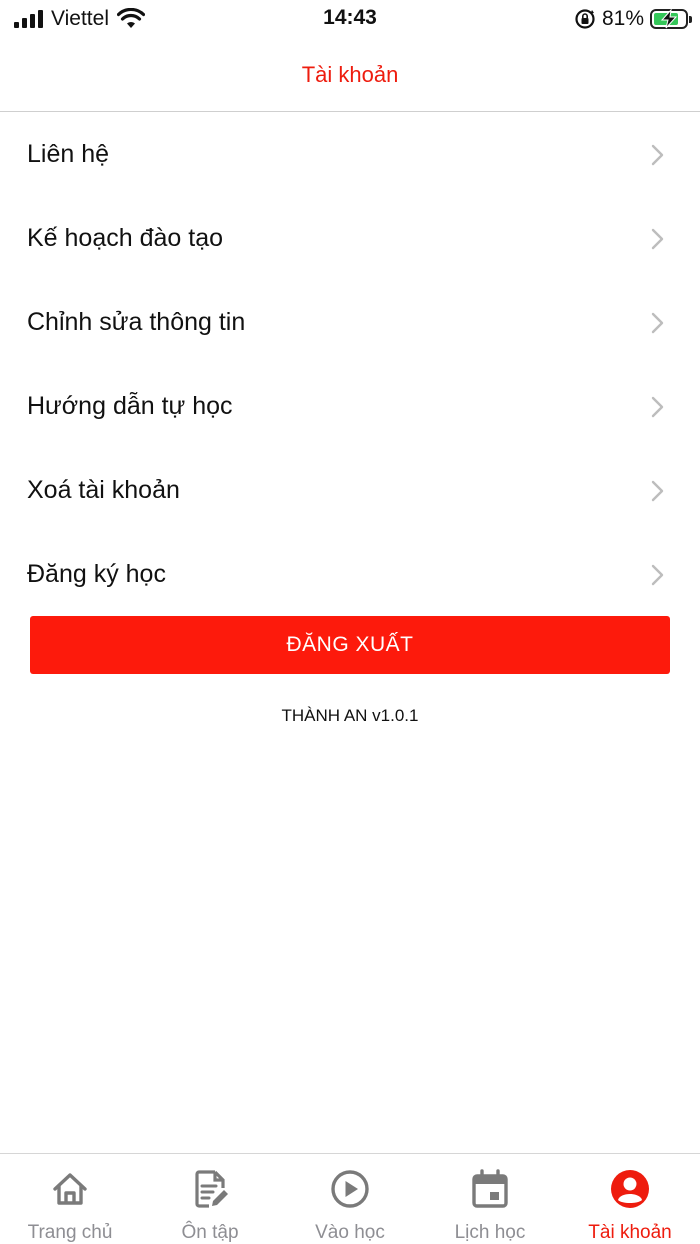  Describe the element at coordinates (136, 321) in the screenshot. I see `menu-item-label: Chỉnh sửa thông tin` at that location.